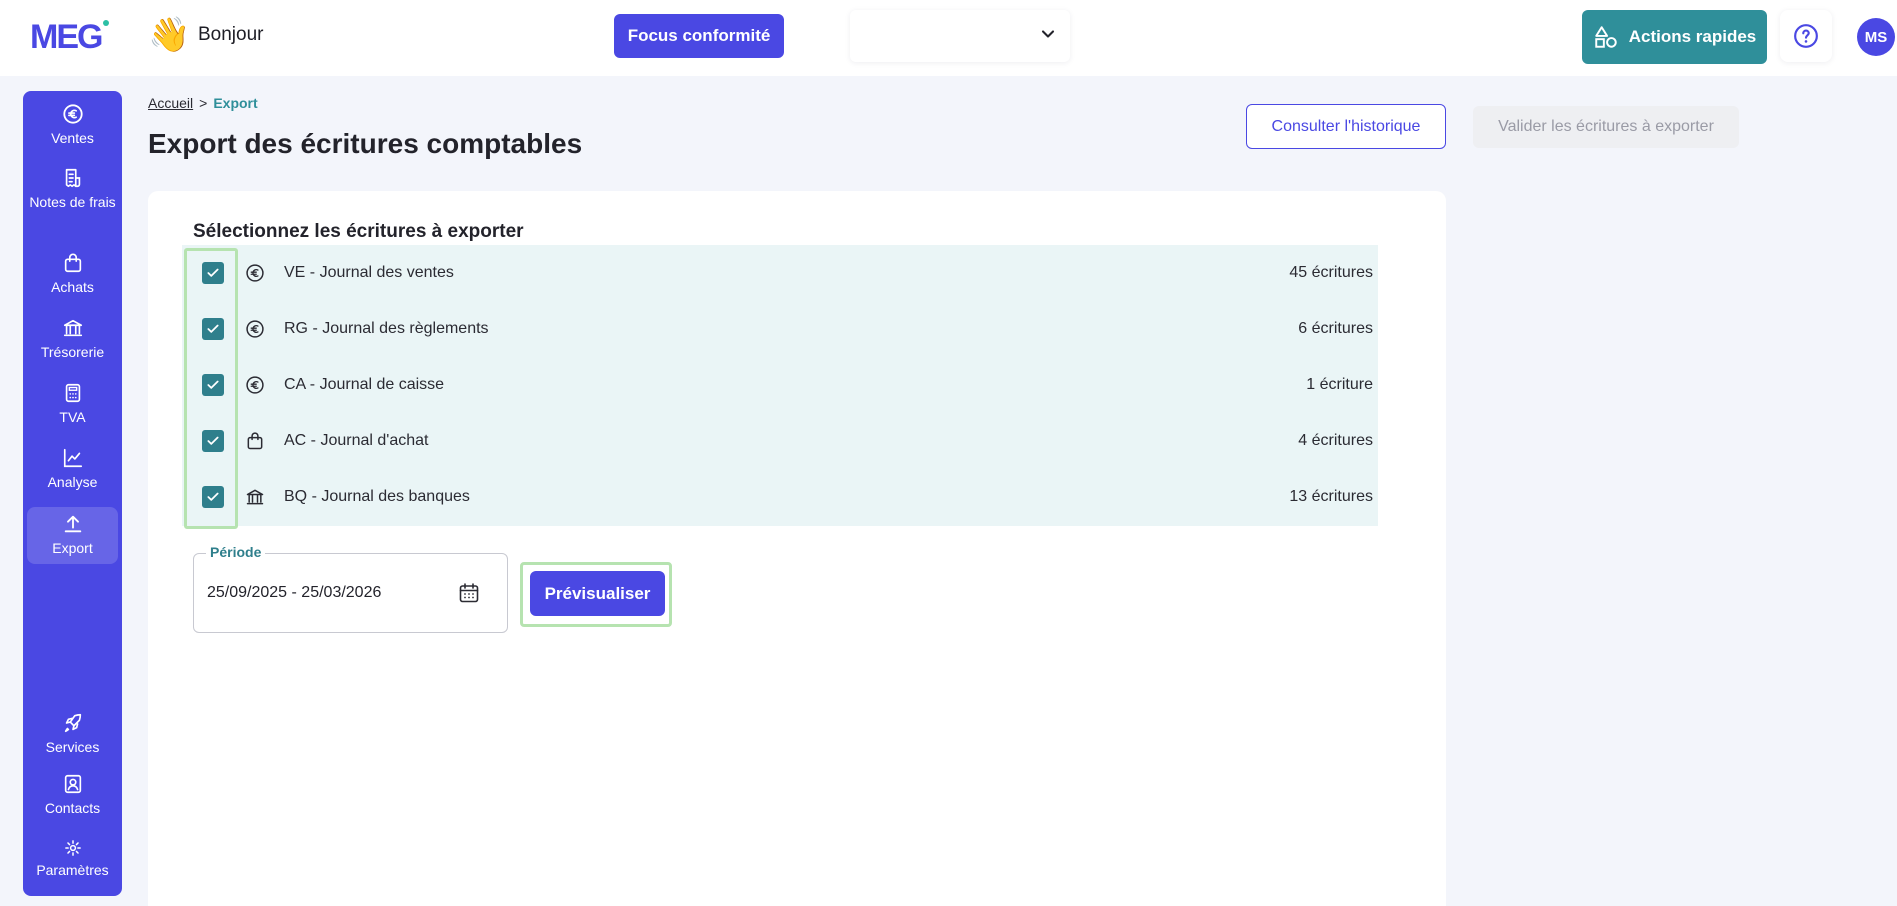 This screenshot has width=1897, height=906. I want to click on journal-label: RG - Journal des règlements, so click(386, 328).